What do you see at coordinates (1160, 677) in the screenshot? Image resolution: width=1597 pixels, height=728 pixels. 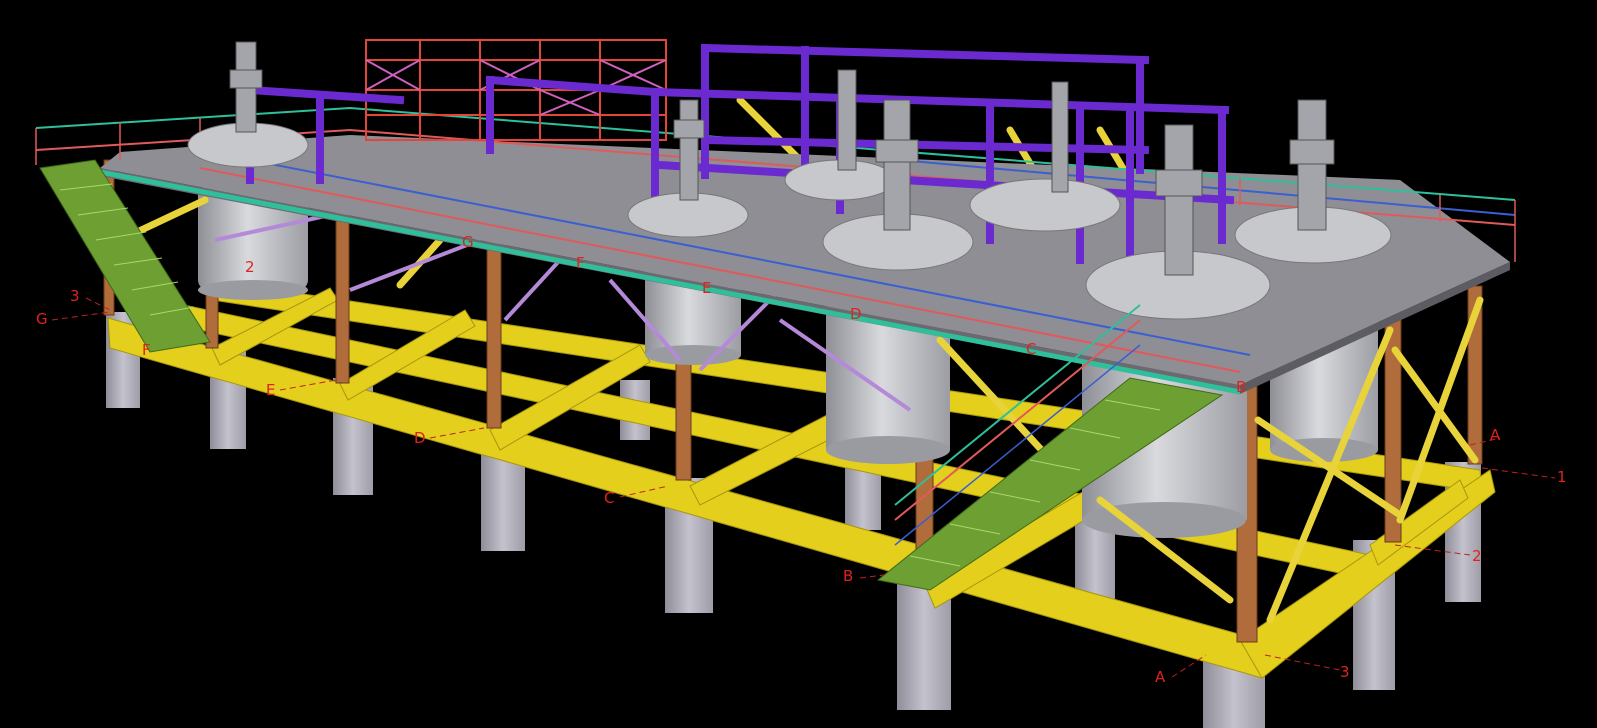 I see `grid-label-a-front: A` at bounding box center [1160, 677].